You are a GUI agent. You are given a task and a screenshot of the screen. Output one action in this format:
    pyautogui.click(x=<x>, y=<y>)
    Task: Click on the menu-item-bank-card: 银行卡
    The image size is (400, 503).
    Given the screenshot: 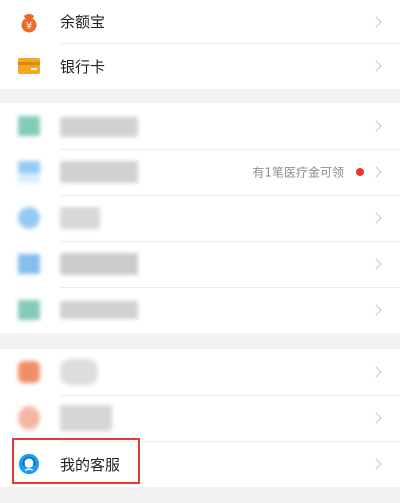 What is the action you would take?
    pyautogui.click(x=200, y=66)
    